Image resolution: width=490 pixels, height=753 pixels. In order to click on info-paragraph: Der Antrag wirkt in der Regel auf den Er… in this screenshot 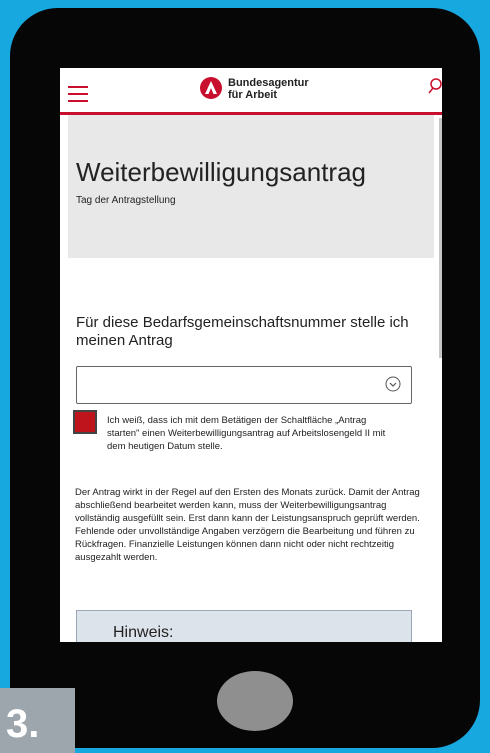, I will do `click(247, 525)`.